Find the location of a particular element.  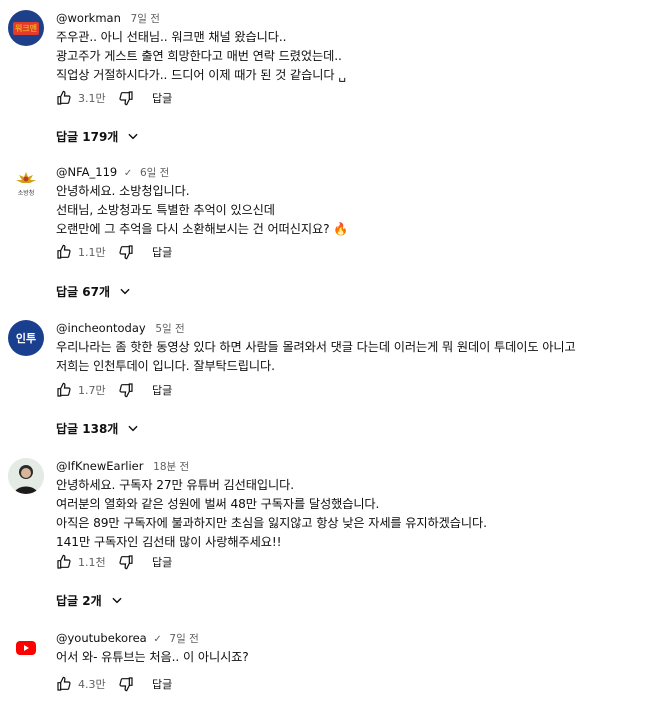

comment-line: 안녕하세요. 구독자 27만 유튜버 김선태입니다. is located at coordinates (175, 485).